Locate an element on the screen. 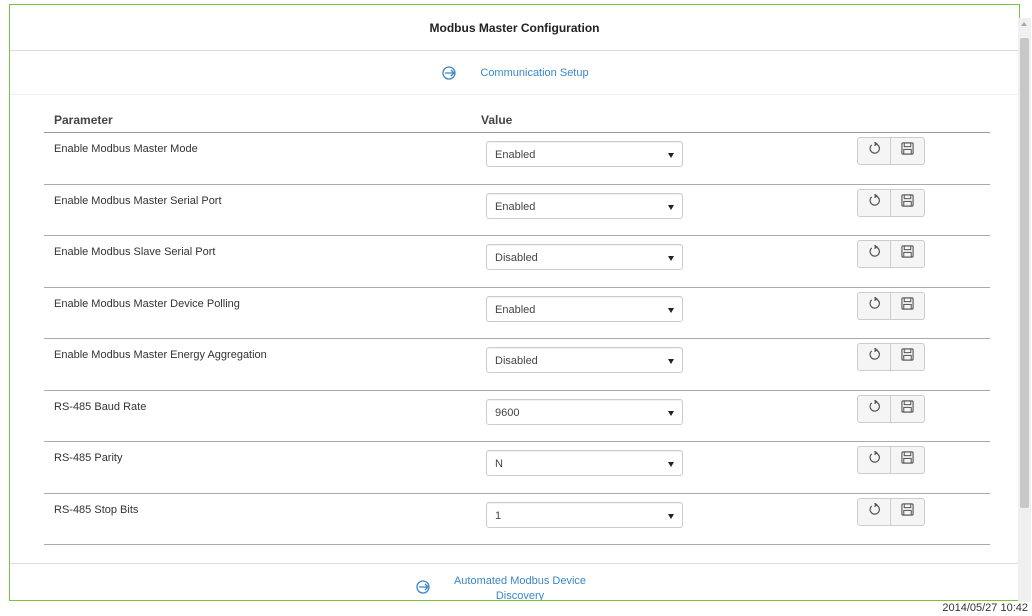  selected-value: 1 is located at coordinates (498, 515).